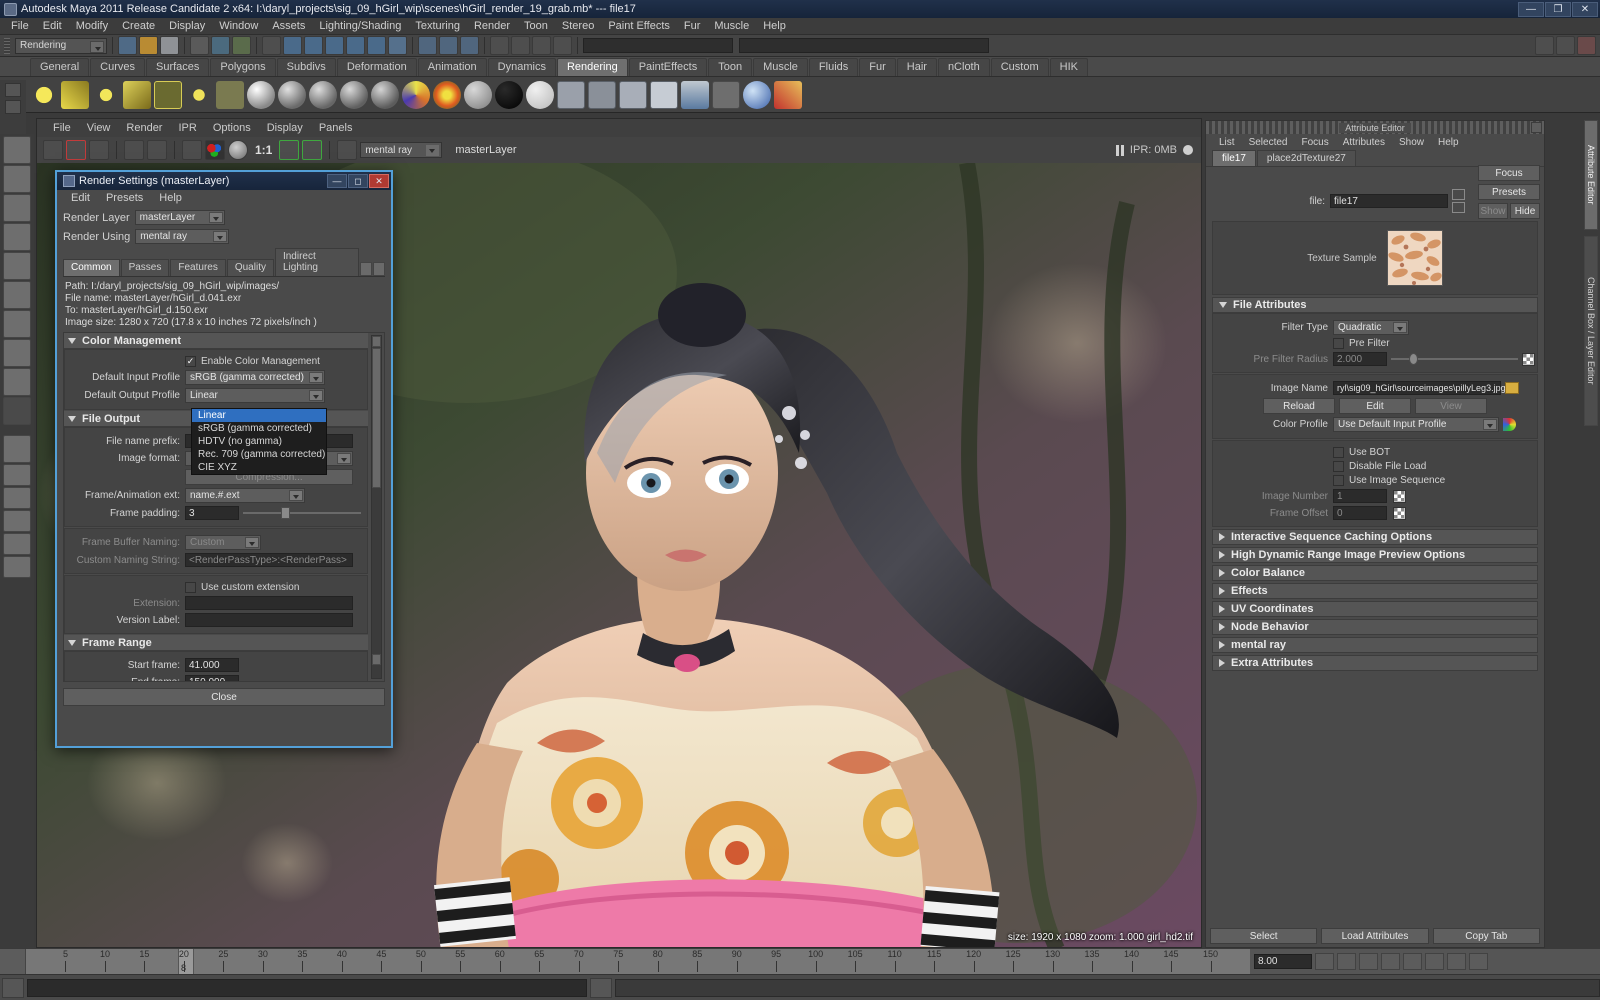  What do you see at coordinates (316, 262) in the screenshot?
I see `rs-tab-indirect-lighting: Indirect Lighting` at bounding box center [316, 262].